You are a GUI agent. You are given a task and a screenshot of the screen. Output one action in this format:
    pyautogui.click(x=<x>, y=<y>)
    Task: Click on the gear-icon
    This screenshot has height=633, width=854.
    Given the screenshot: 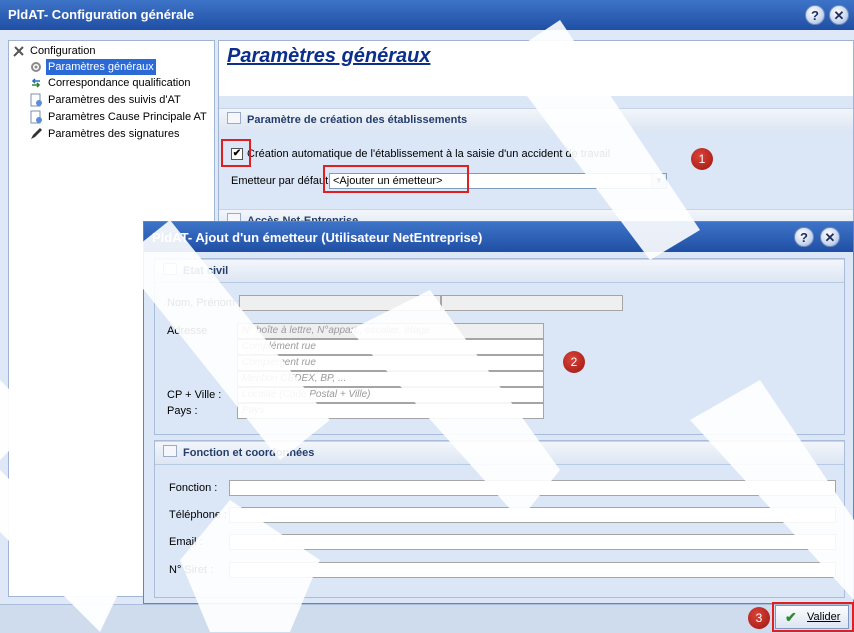 What is the action you would take?
    pyautogui.click(x=36, y=67)
    